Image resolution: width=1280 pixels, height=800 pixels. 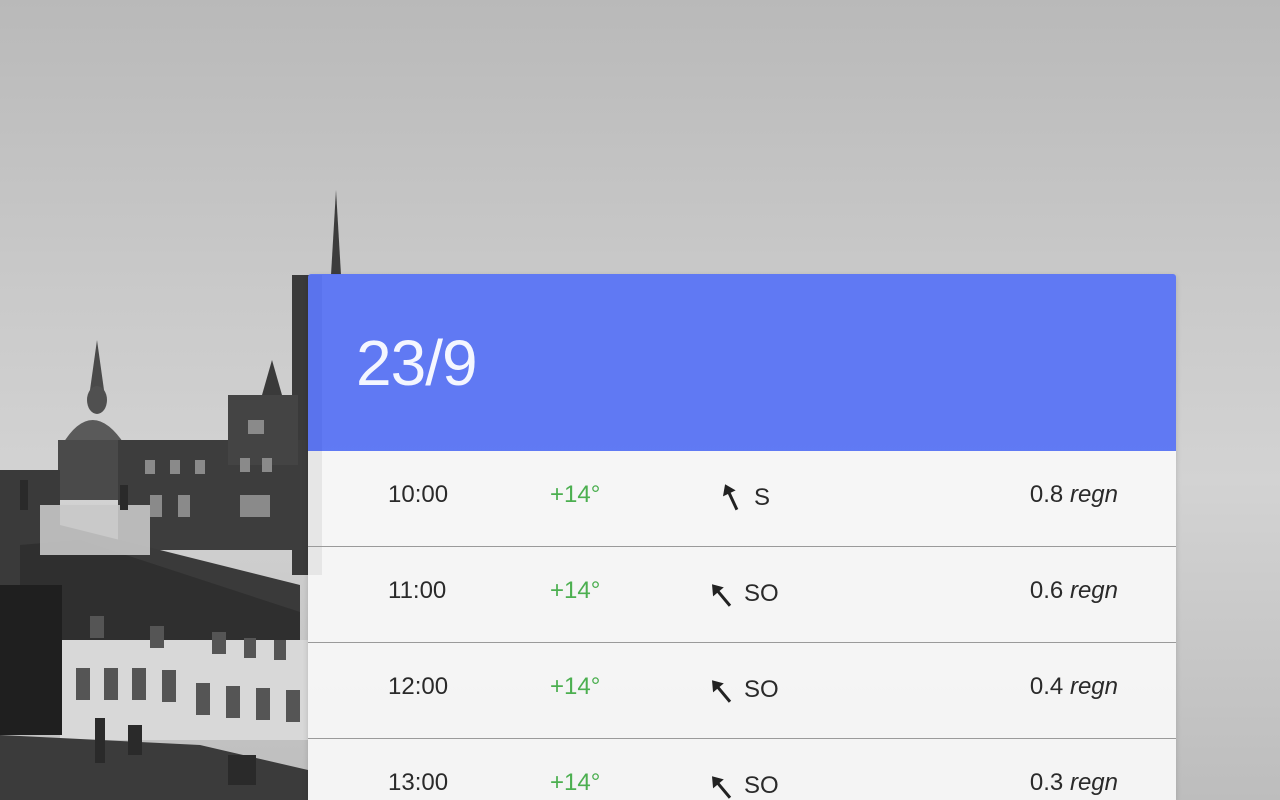 I want to click on hour-time: 10:00, so click(x=418, y=494).